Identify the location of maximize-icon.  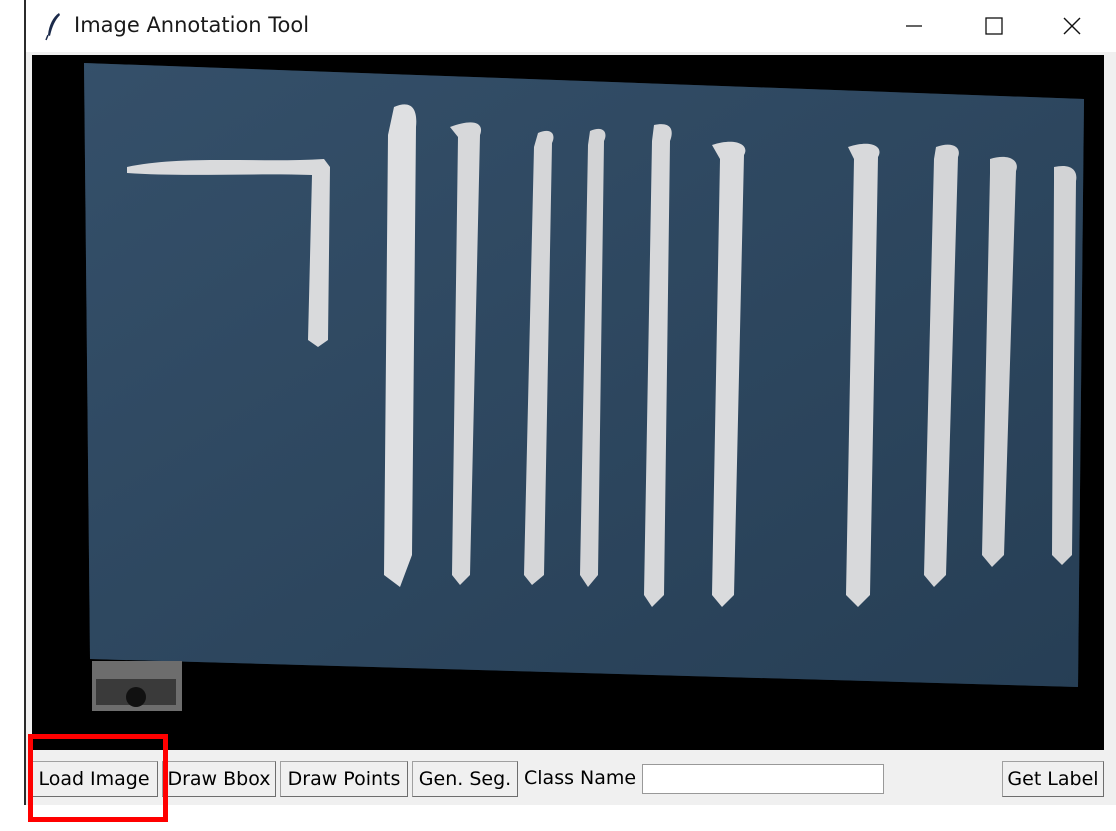
(994, 32).